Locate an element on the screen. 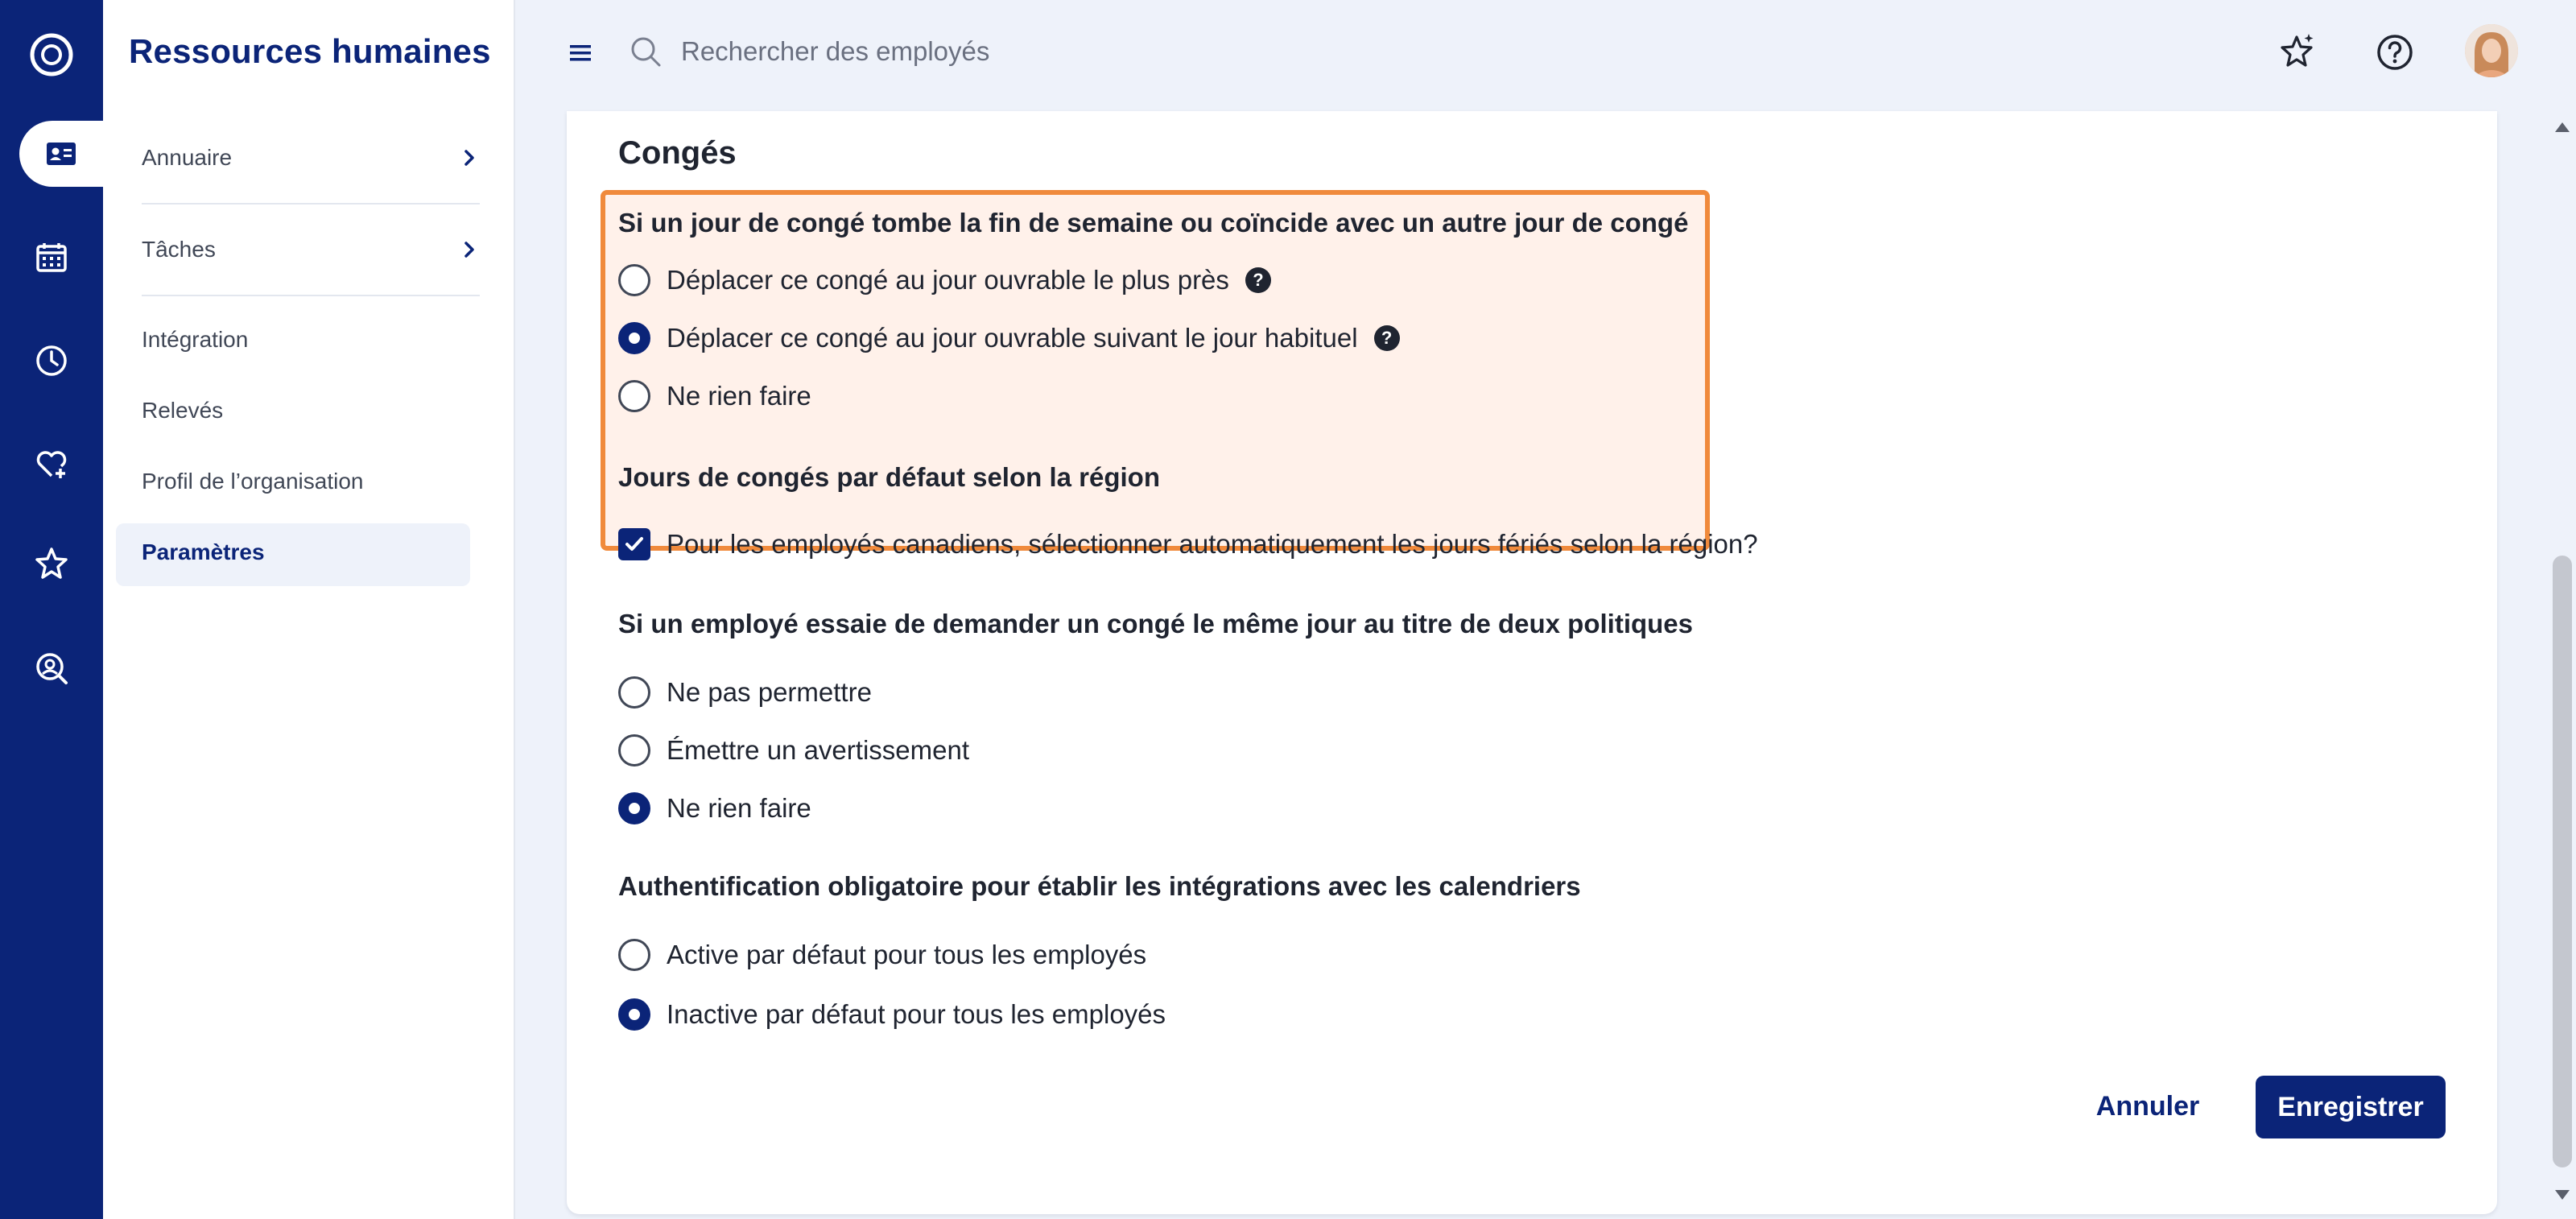 This screenshot has height=1219, width=2576. rail-item-calendar is located at coordinates (51, 258).